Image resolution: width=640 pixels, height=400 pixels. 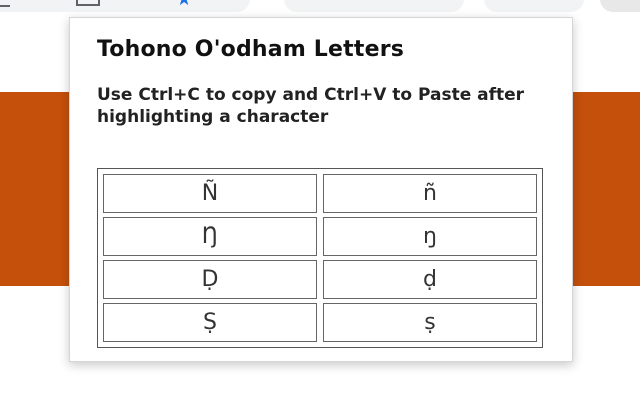 I want to click on bookmark-star-icon: ★, so click(x=184, y=4).